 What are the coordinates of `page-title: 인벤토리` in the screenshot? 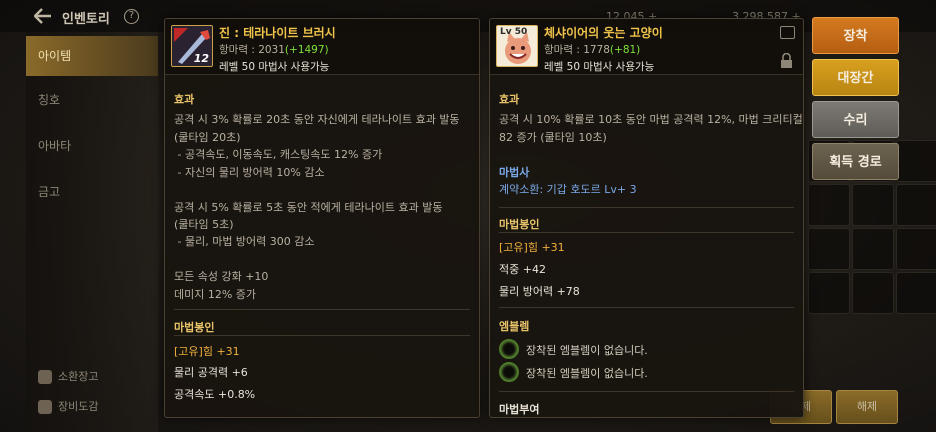 It's located at (86, 19).